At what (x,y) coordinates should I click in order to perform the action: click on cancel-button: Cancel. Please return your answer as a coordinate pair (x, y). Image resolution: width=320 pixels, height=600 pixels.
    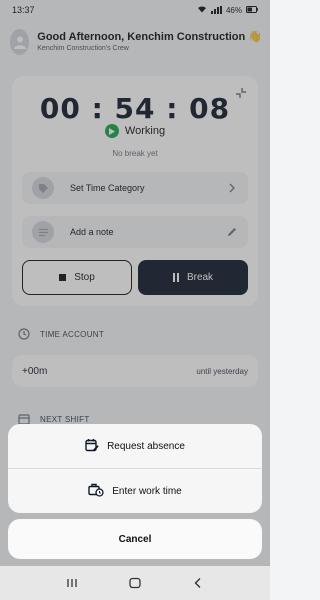
    Looking at the image, I should click on (135, 539).